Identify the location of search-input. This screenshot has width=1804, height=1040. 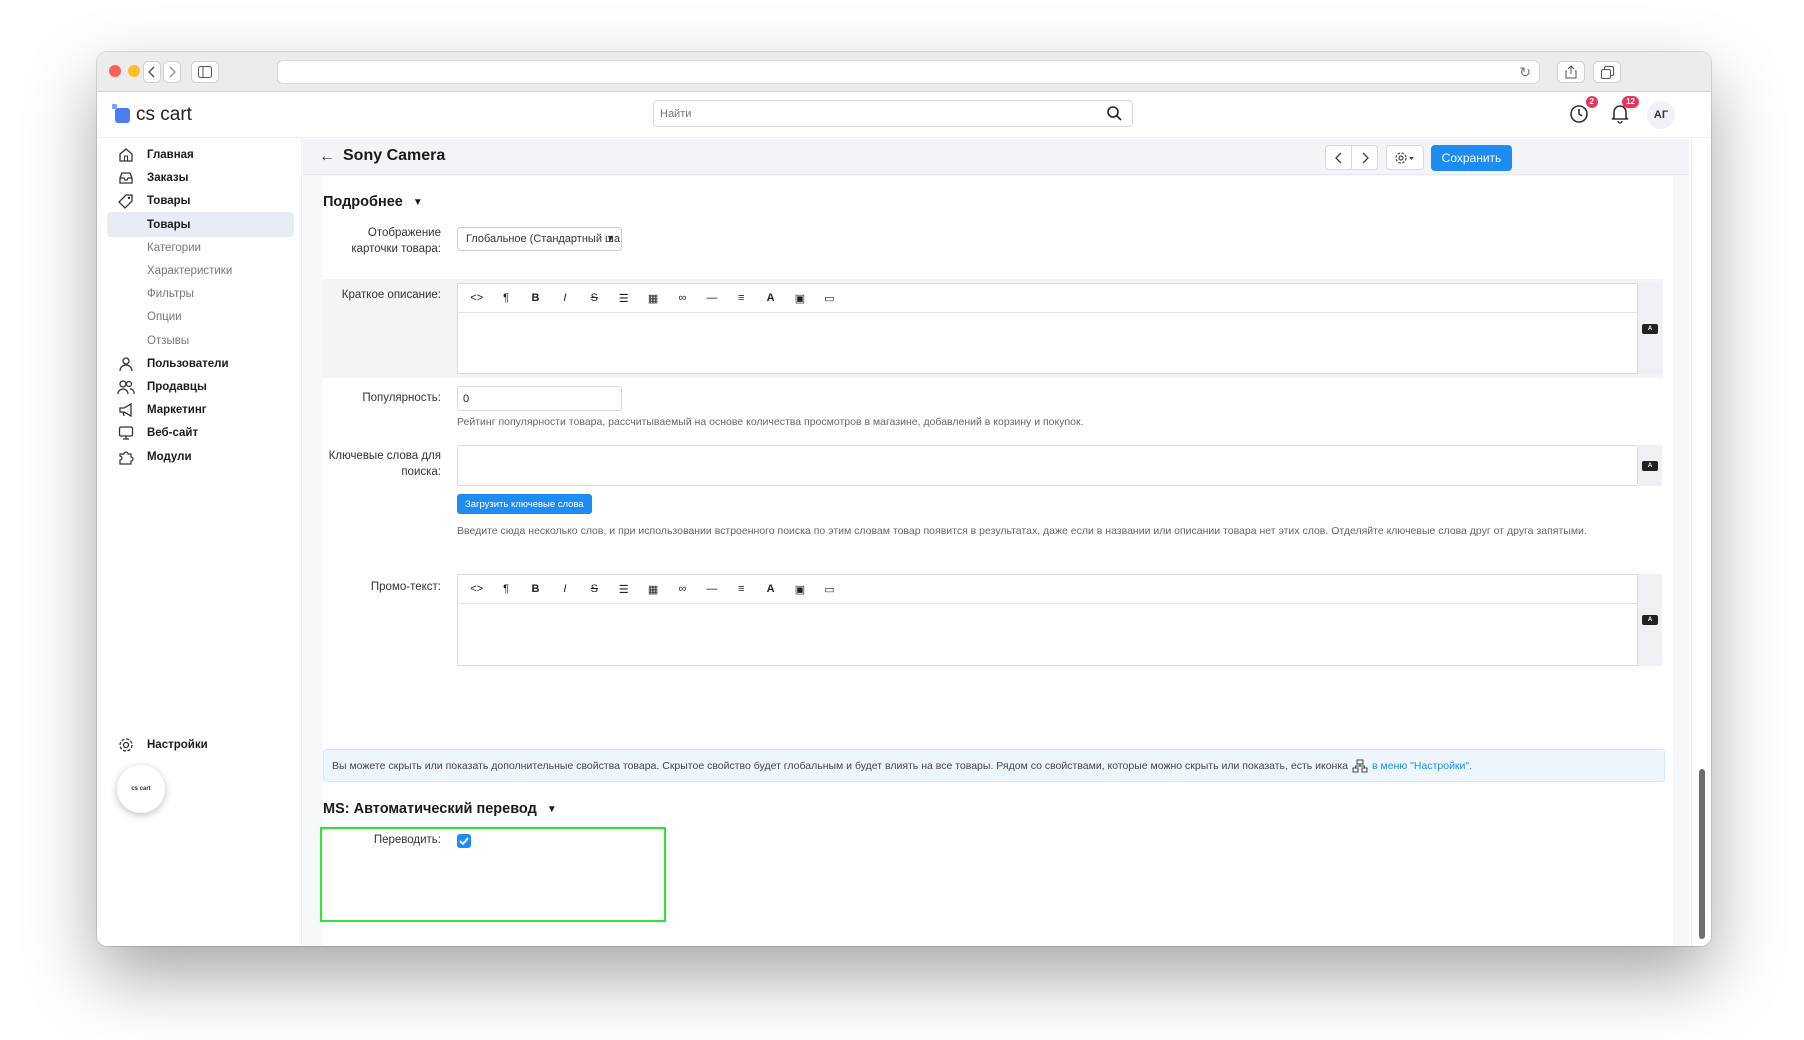
(874, 113).